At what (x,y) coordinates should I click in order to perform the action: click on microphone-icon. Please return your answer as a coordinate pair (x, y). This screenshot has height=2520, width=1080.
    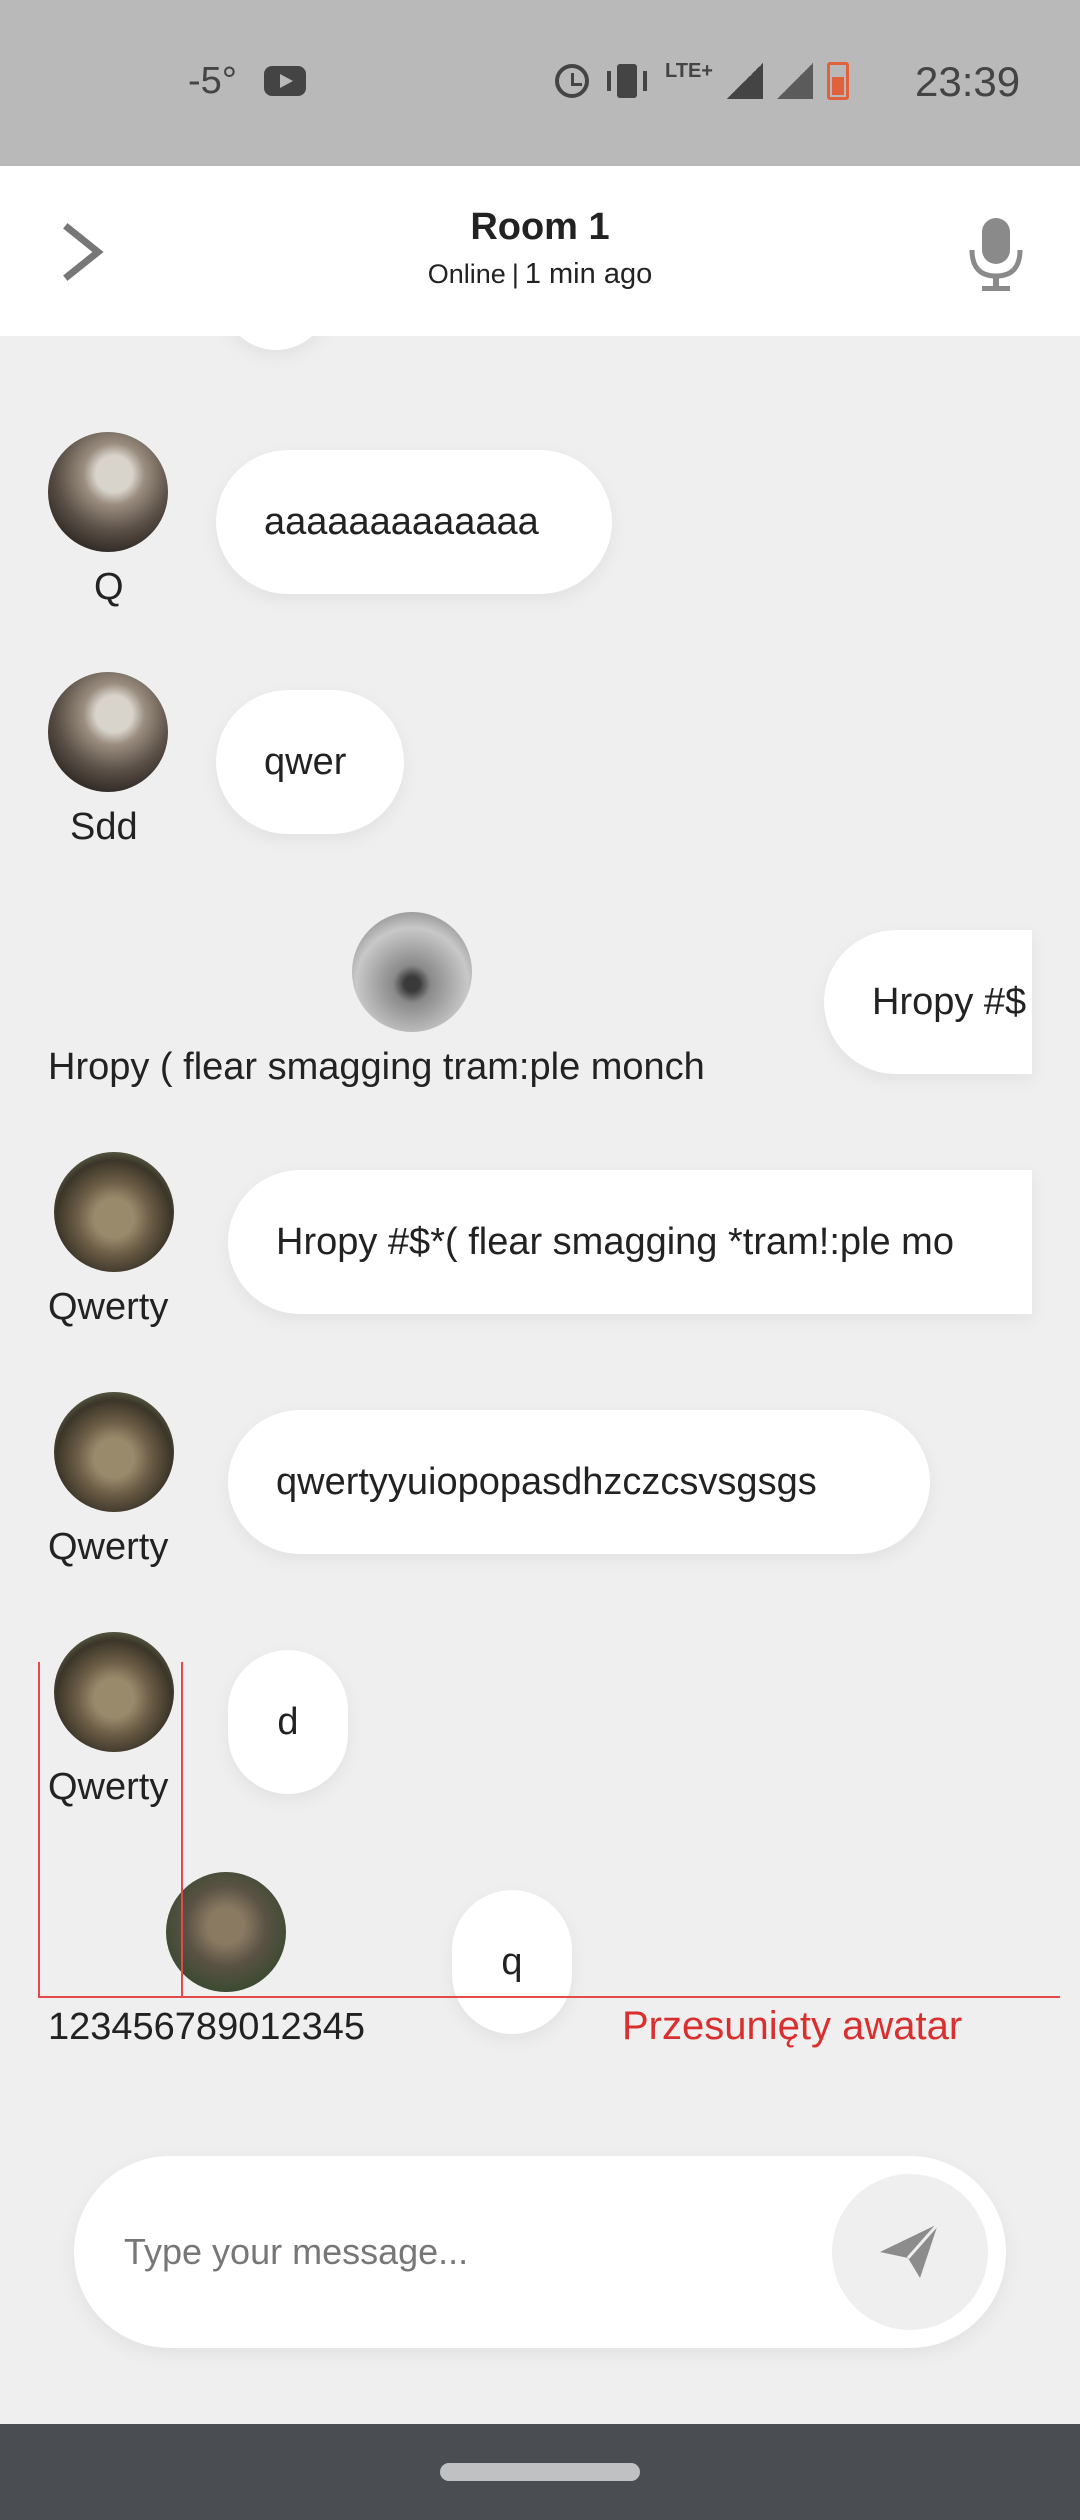
    Looking at the image, I should click on (996, 254).